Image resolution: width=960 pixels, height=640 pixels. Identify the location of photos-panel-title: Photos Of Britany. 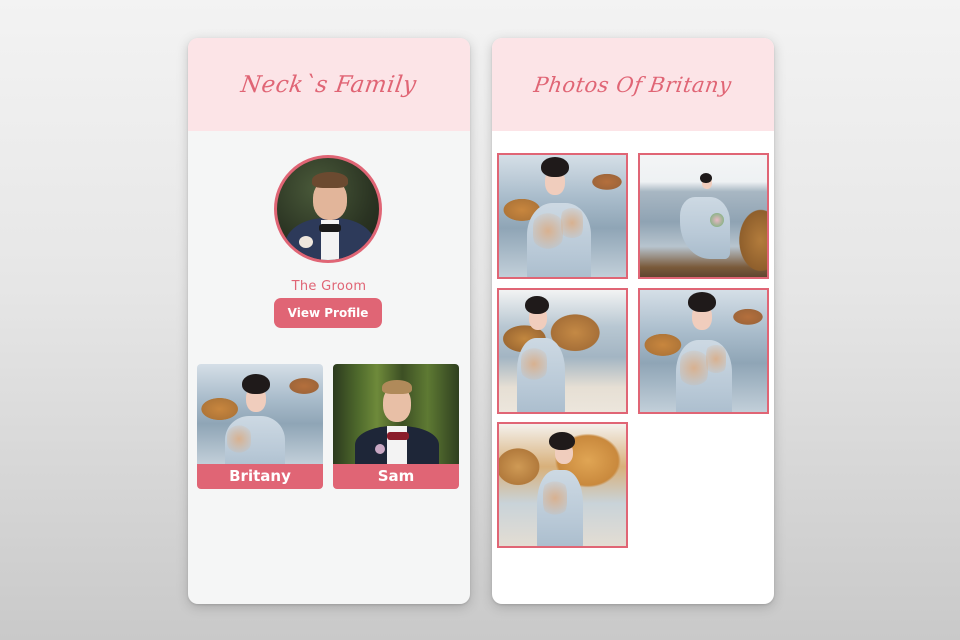
(633, 84).